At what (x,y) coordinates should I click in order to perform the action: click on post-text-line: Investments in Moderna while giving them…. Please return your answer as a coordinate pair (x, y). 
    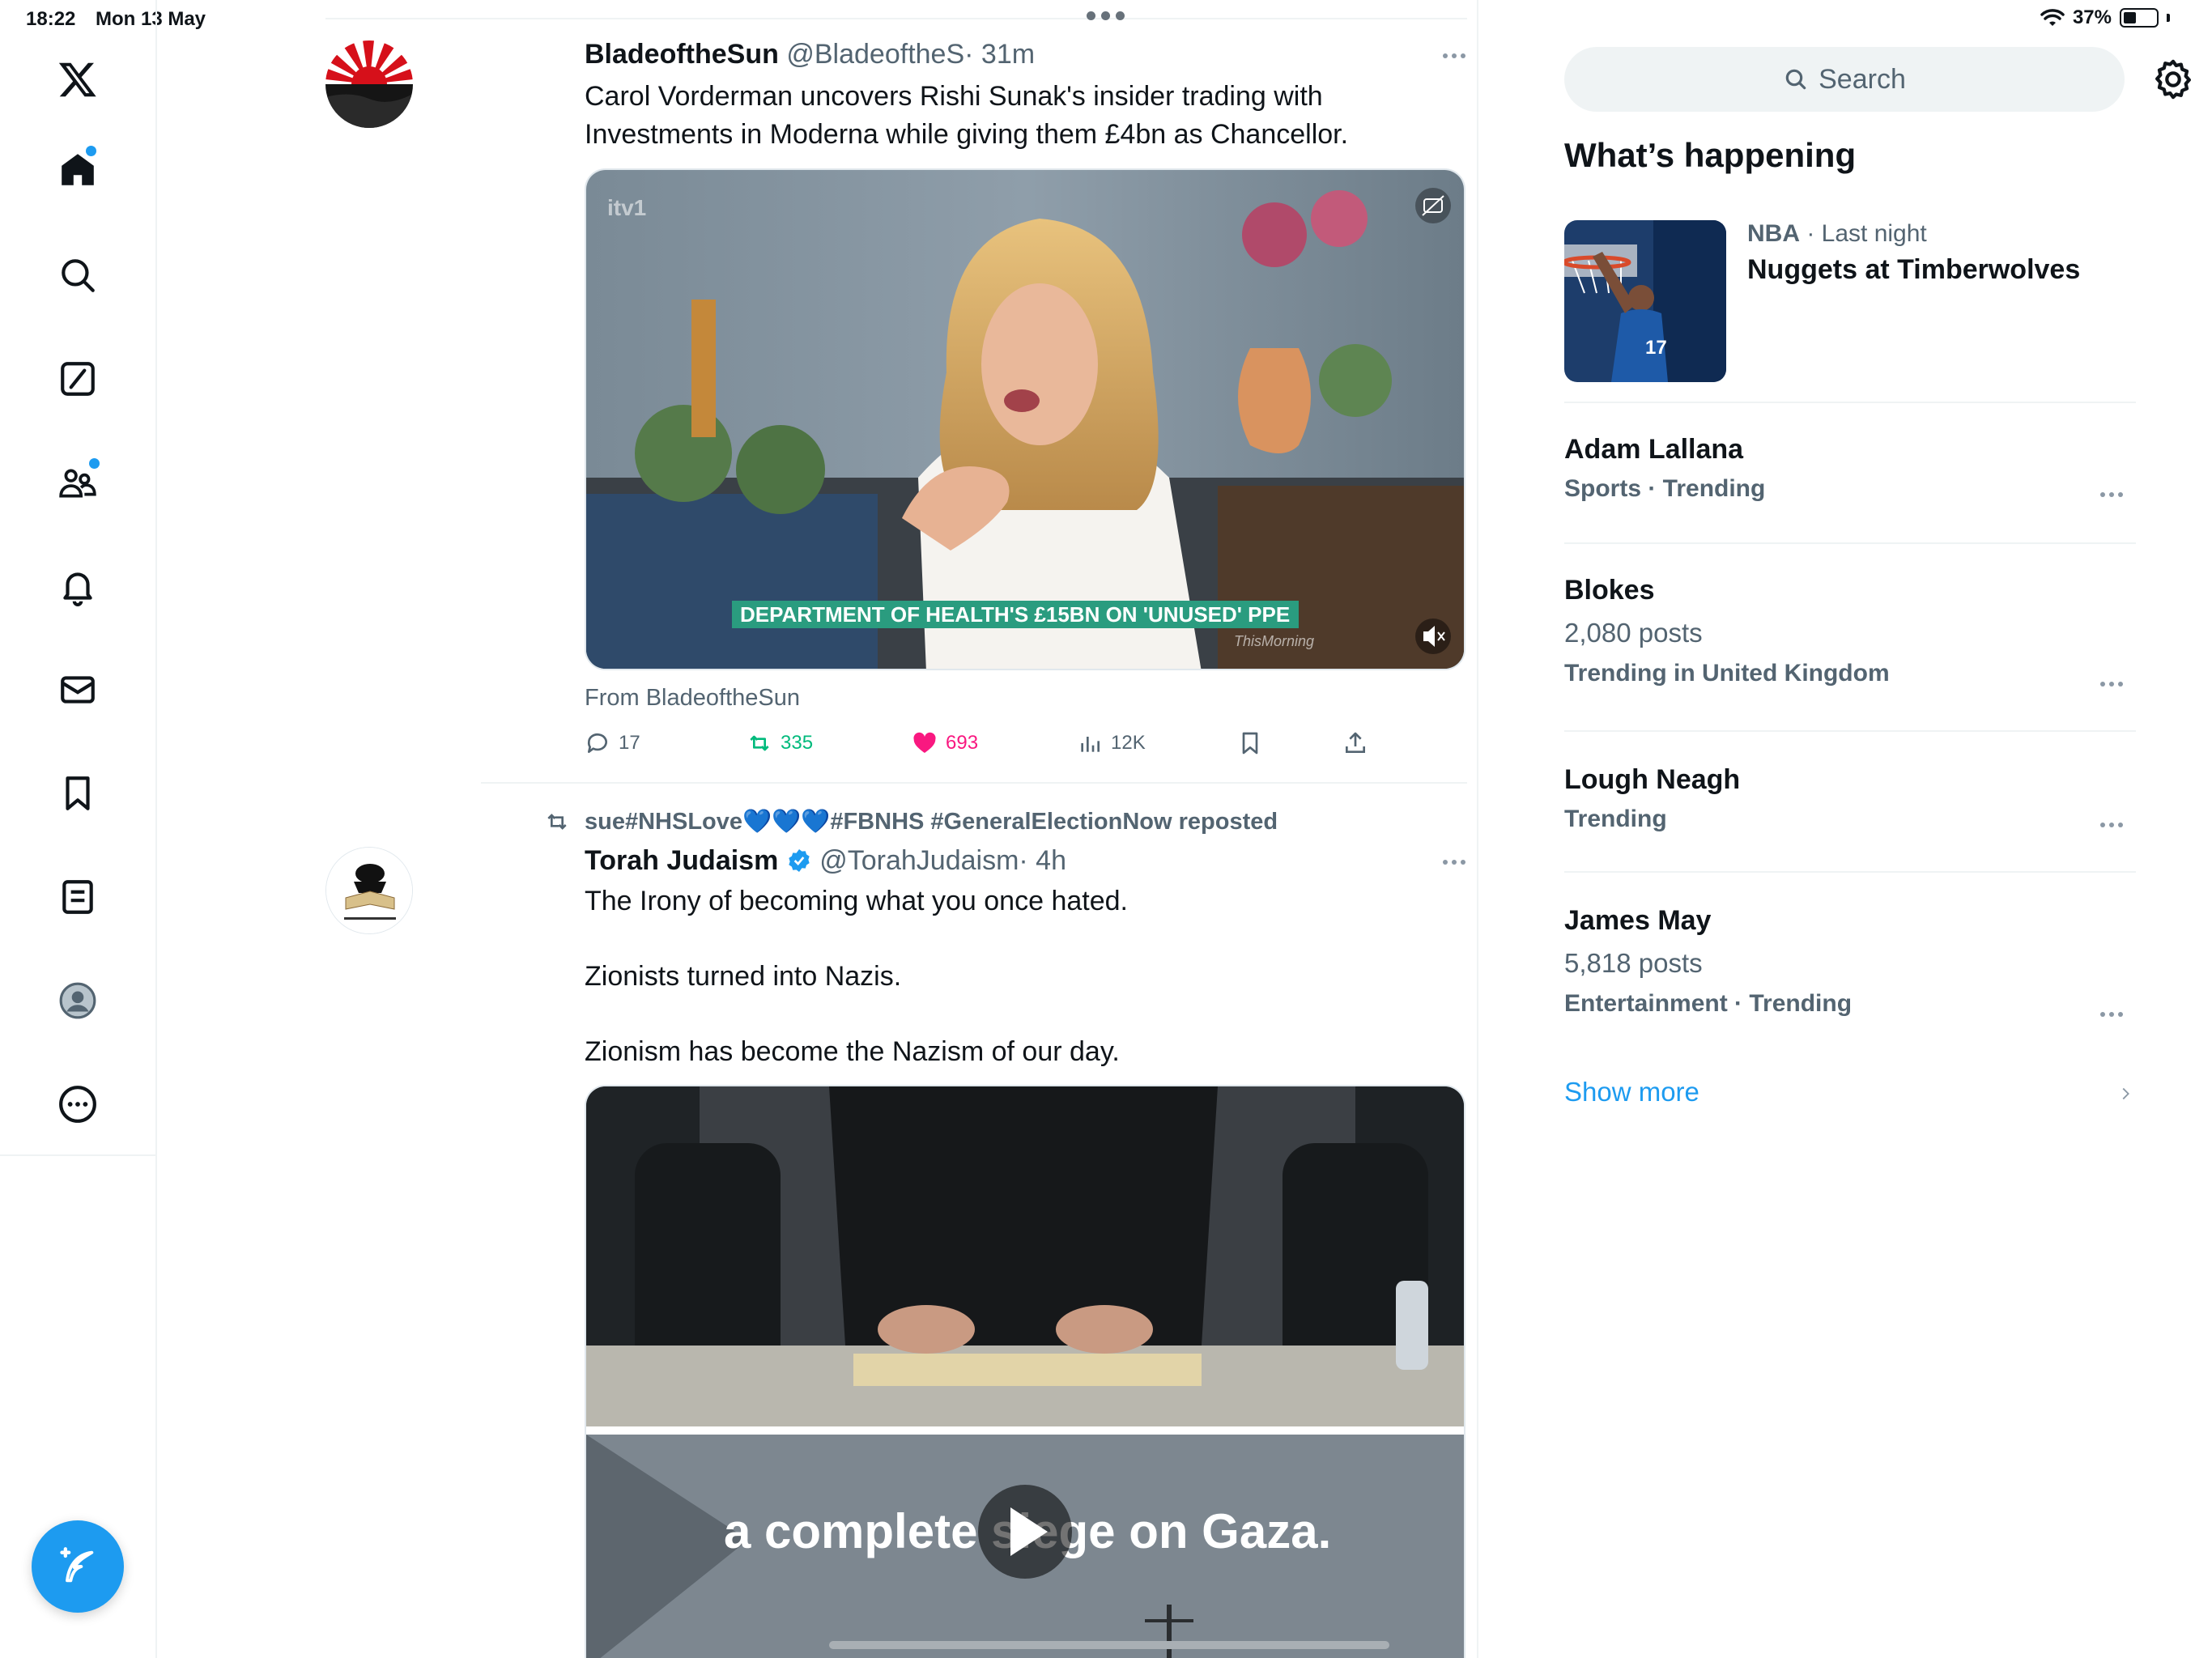
    Looking at the image, I should click on (967, 134).